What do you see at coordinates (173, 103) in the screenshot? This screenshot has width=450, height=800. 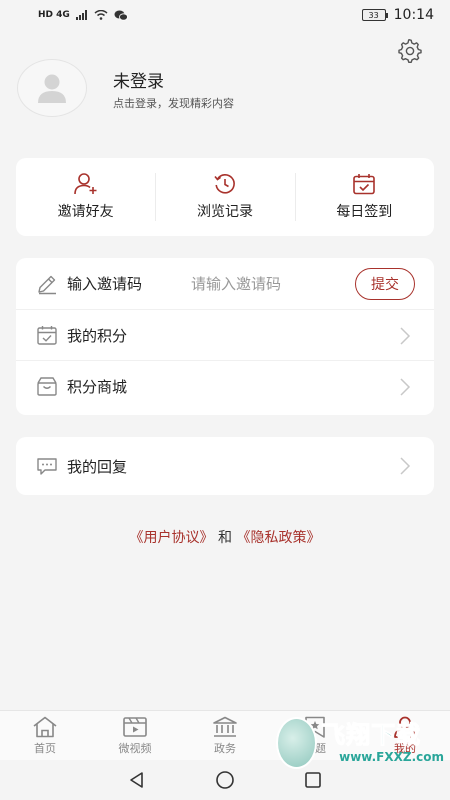 I see `login-hint: 点击登录，发现精彩内容` at bounding box center [173, 103].